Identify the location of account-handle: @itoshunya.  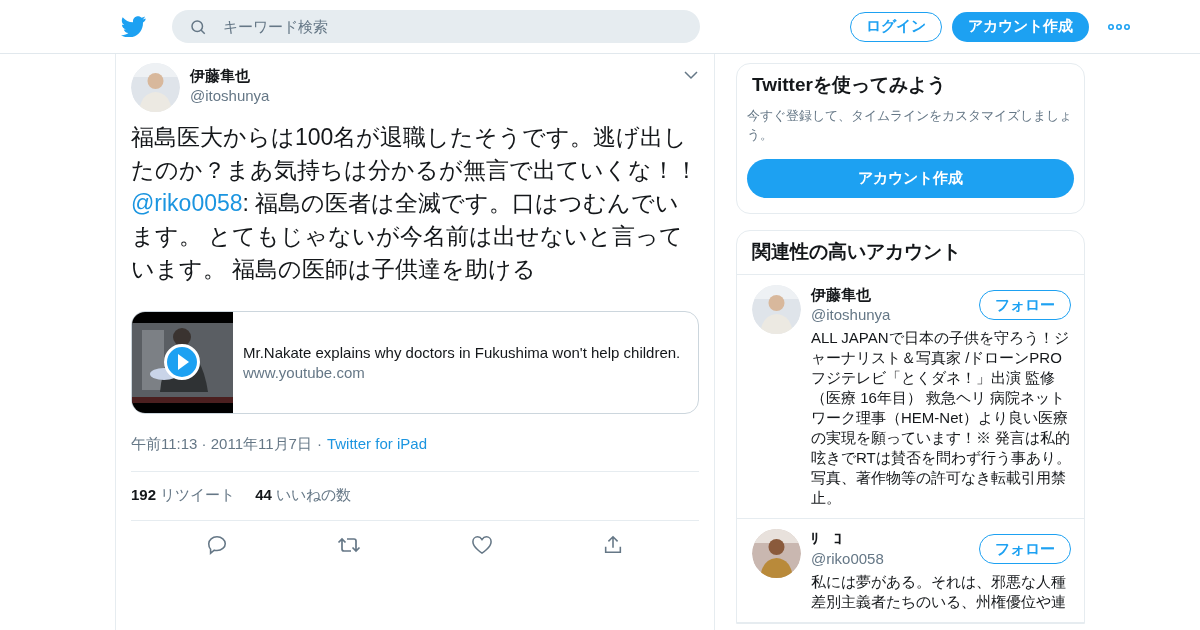
(851, 315).